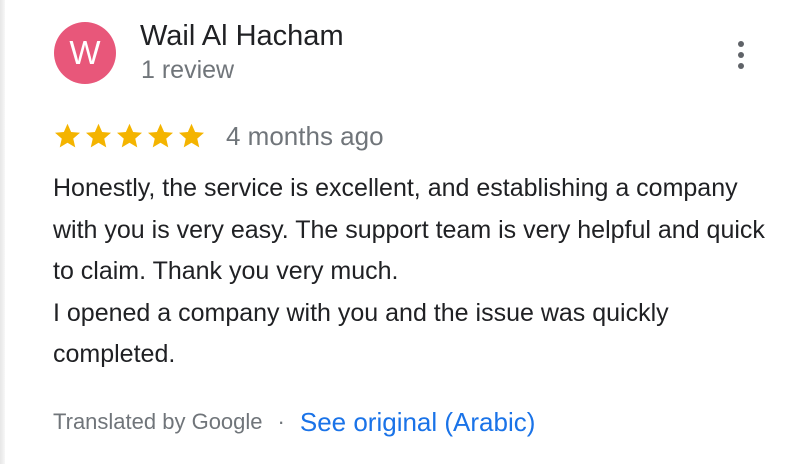  I want to click on star-rating, so click(129, 136).